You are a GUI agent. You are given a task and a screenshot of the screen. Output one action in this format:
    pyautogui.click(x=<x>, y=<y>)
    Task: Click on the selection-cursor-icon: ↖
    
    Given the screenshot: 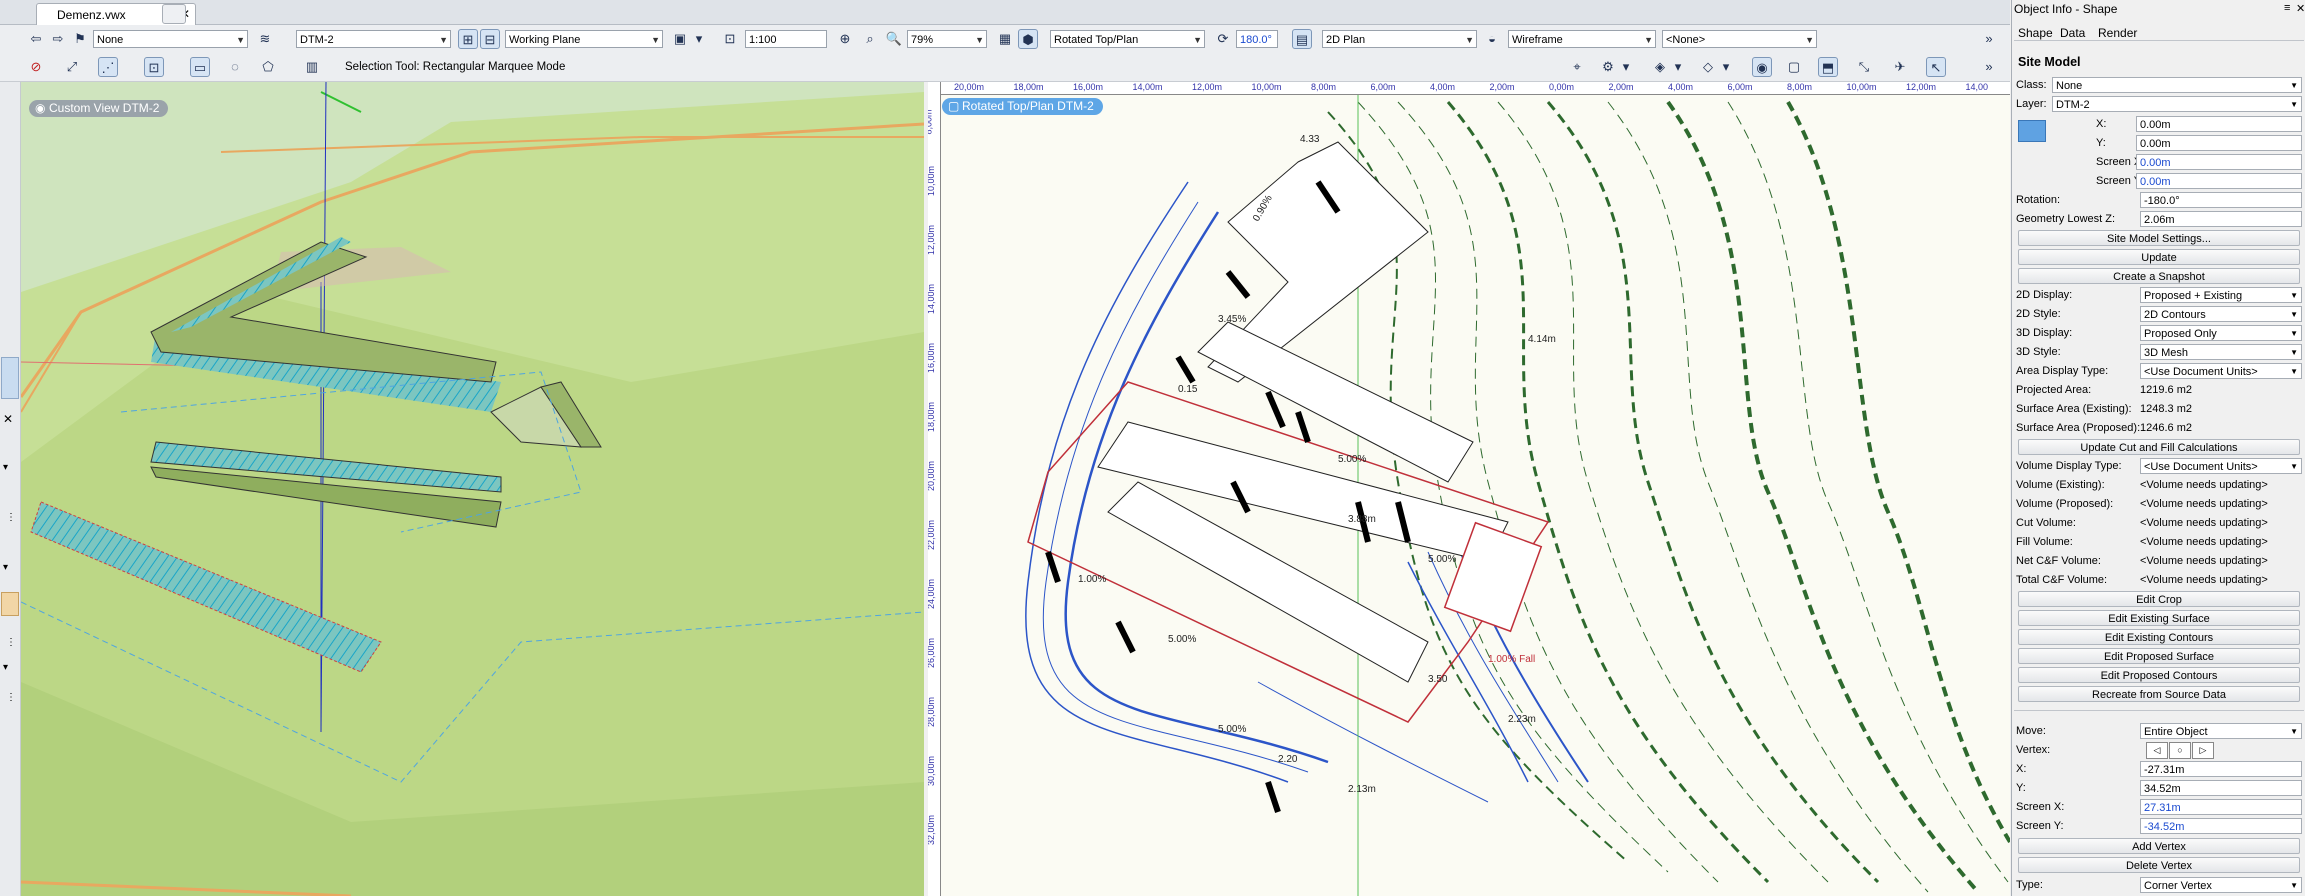 What is the action you would take?
    pyautogui.click(x=1936, y=67)
    